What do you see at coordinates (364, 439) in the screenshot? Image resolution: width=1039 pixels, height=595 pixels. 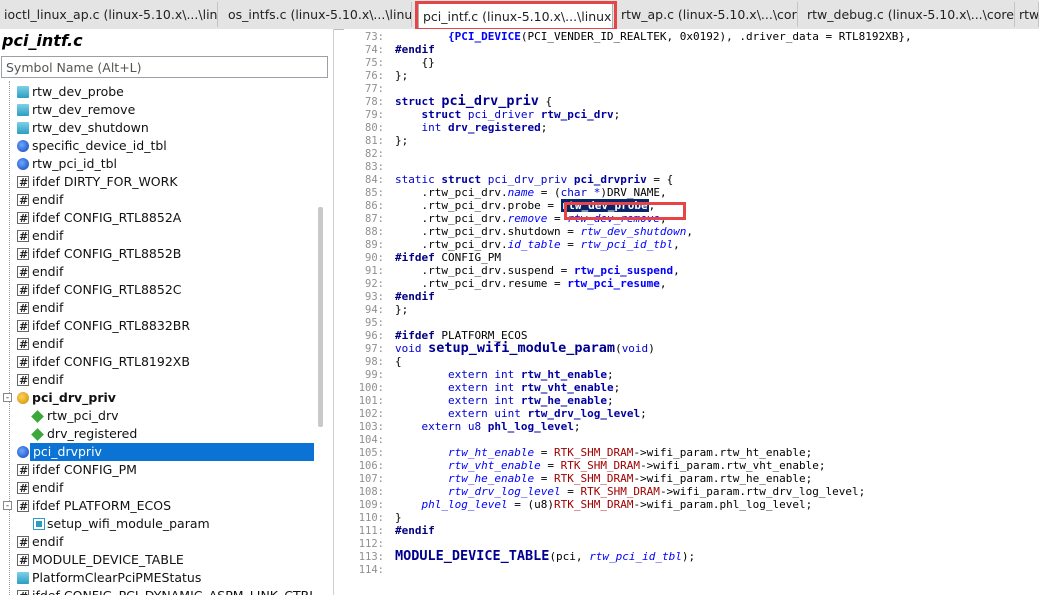 I see `code-line: 104:` at bounding box center [364, 439].